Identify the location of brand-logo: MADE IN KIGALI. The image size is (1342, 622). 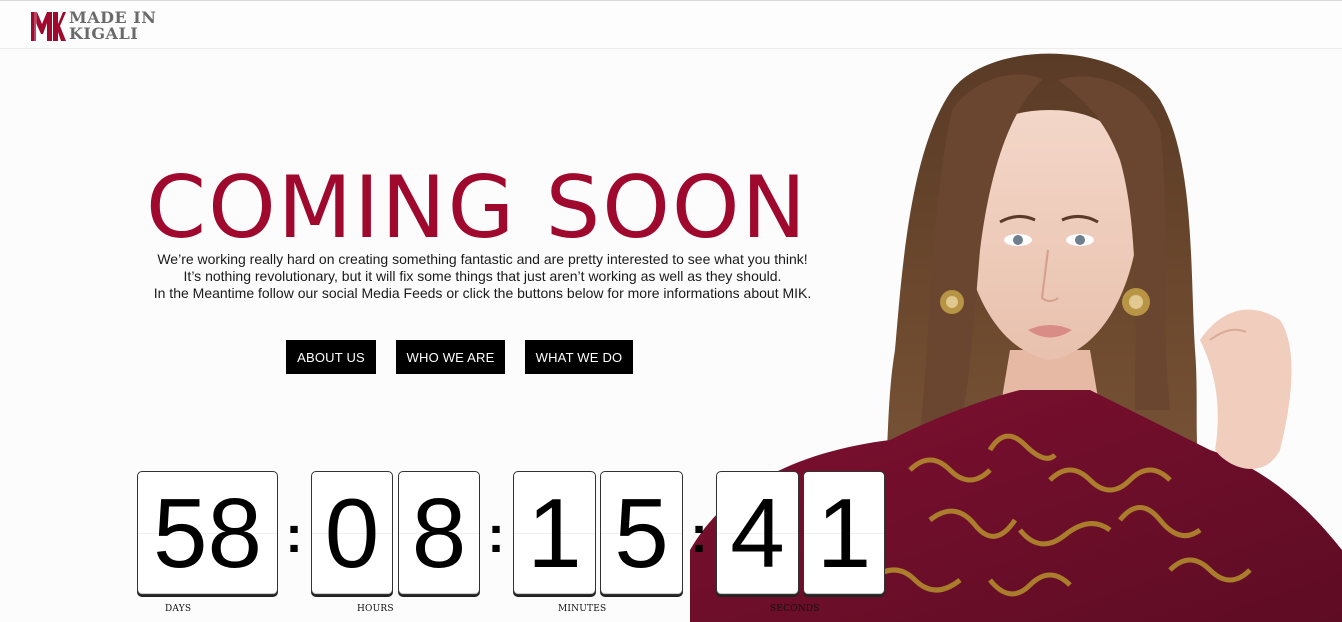
(93, 26).